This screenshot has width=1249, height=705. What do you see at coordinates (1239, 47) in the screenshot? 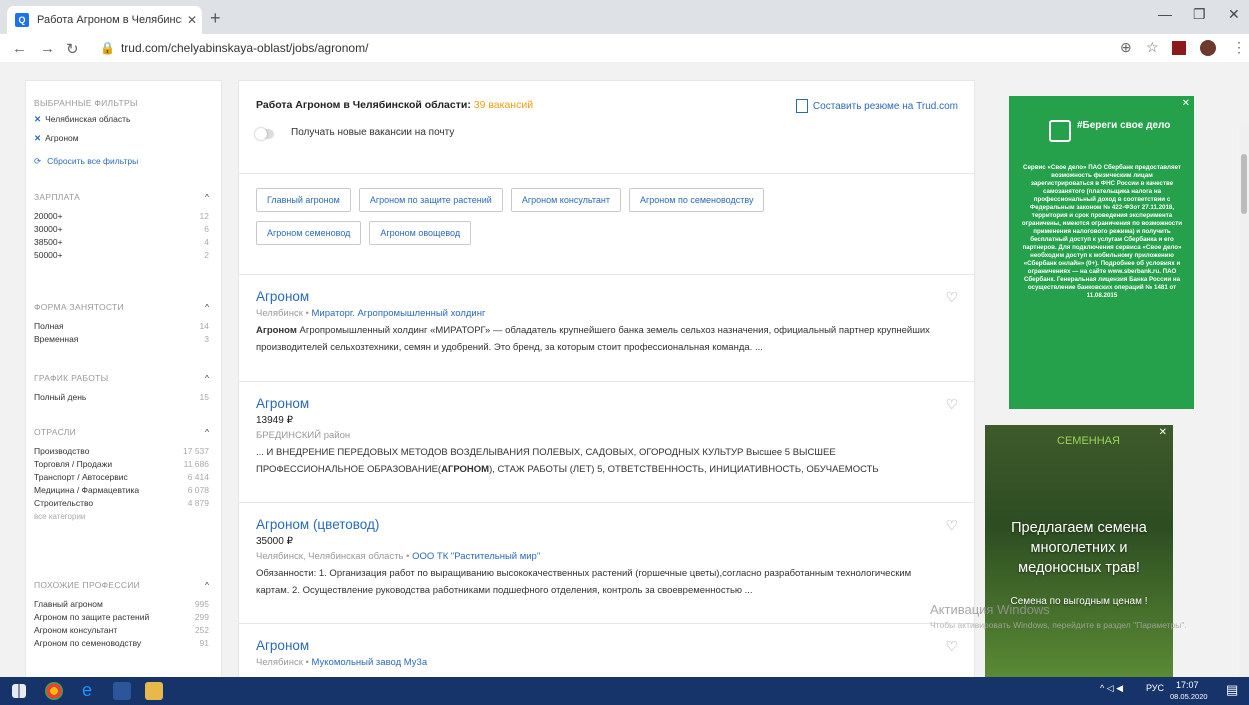
I see `menu-dots-icon: ⋮` at bounding box center [1239, 47].